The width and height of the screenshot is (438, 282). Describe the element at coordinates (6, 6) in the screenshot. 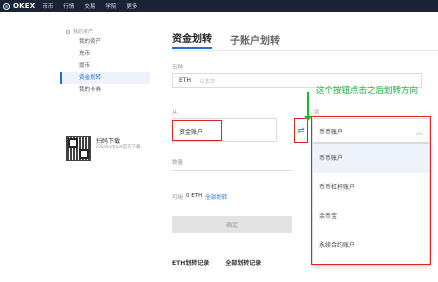

I see `logo-icon` at that location.